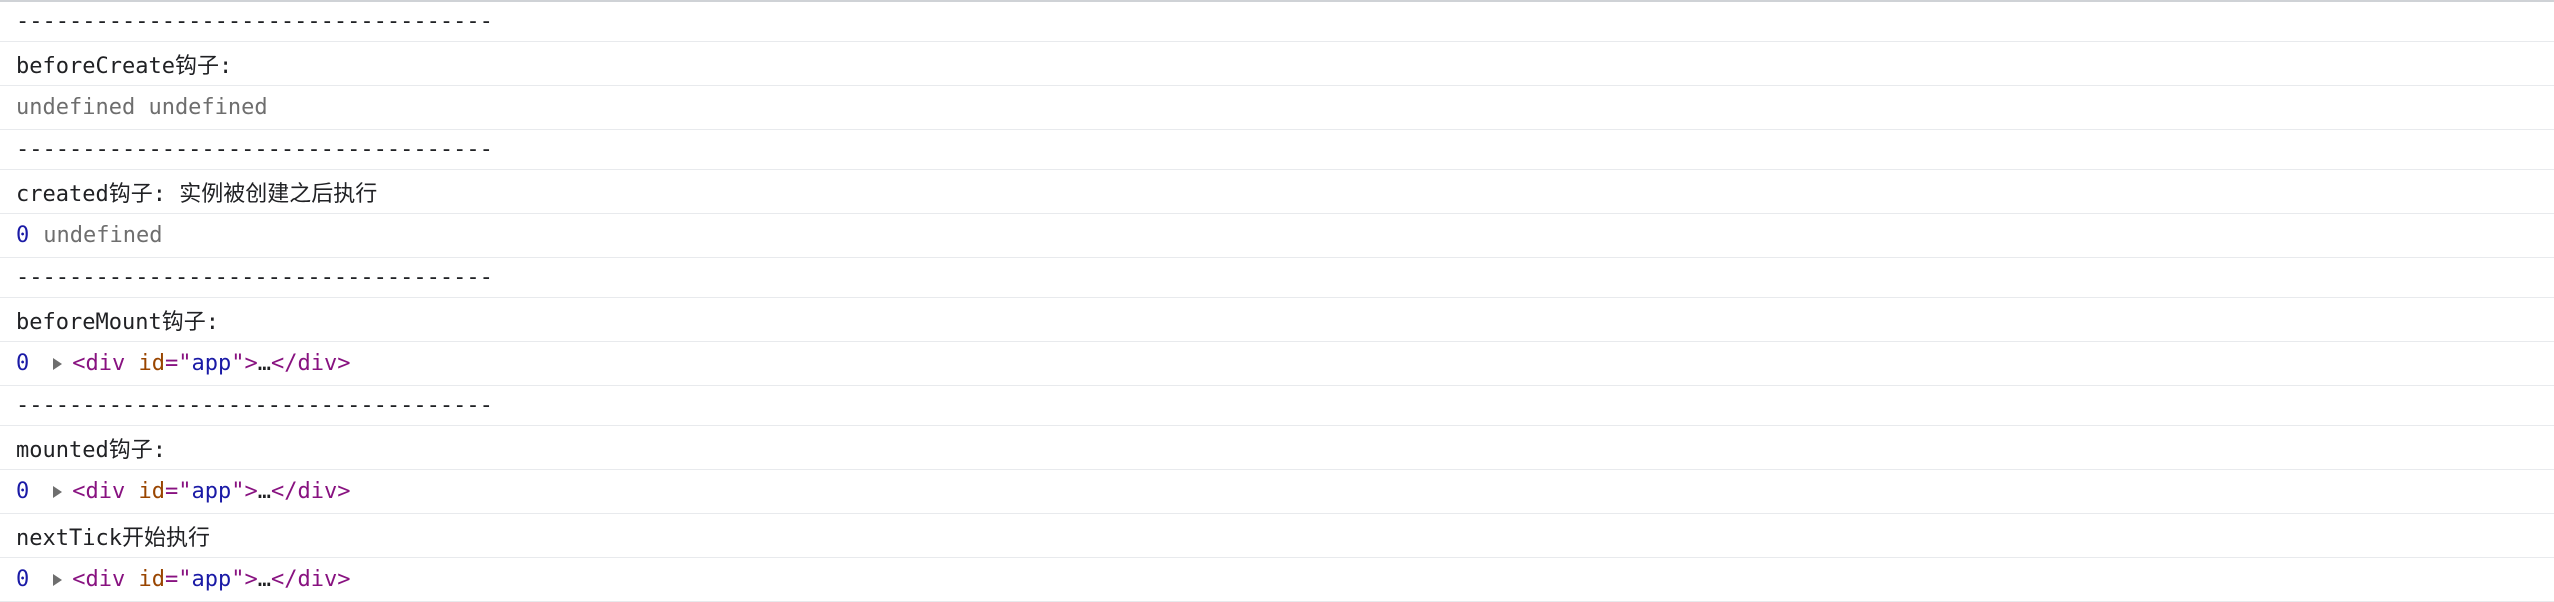 This screenshot has width=2554, height=602. Describe the element at coordinates (1277, 448) in the screenshot. I see `console-log-message: mounted钩子:` at that location.